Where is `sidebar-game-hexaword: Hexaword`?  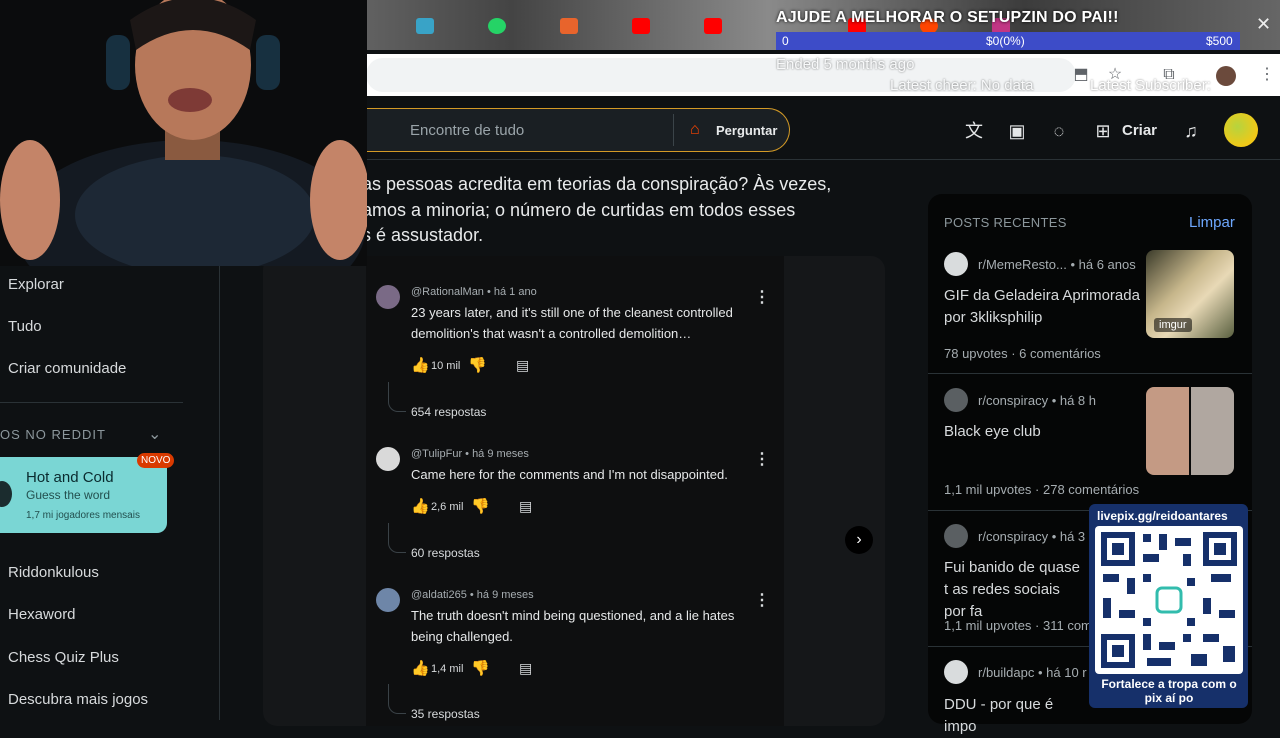
sidebar-game-hexaword: Hexaword is located at coordinates (42, 614).